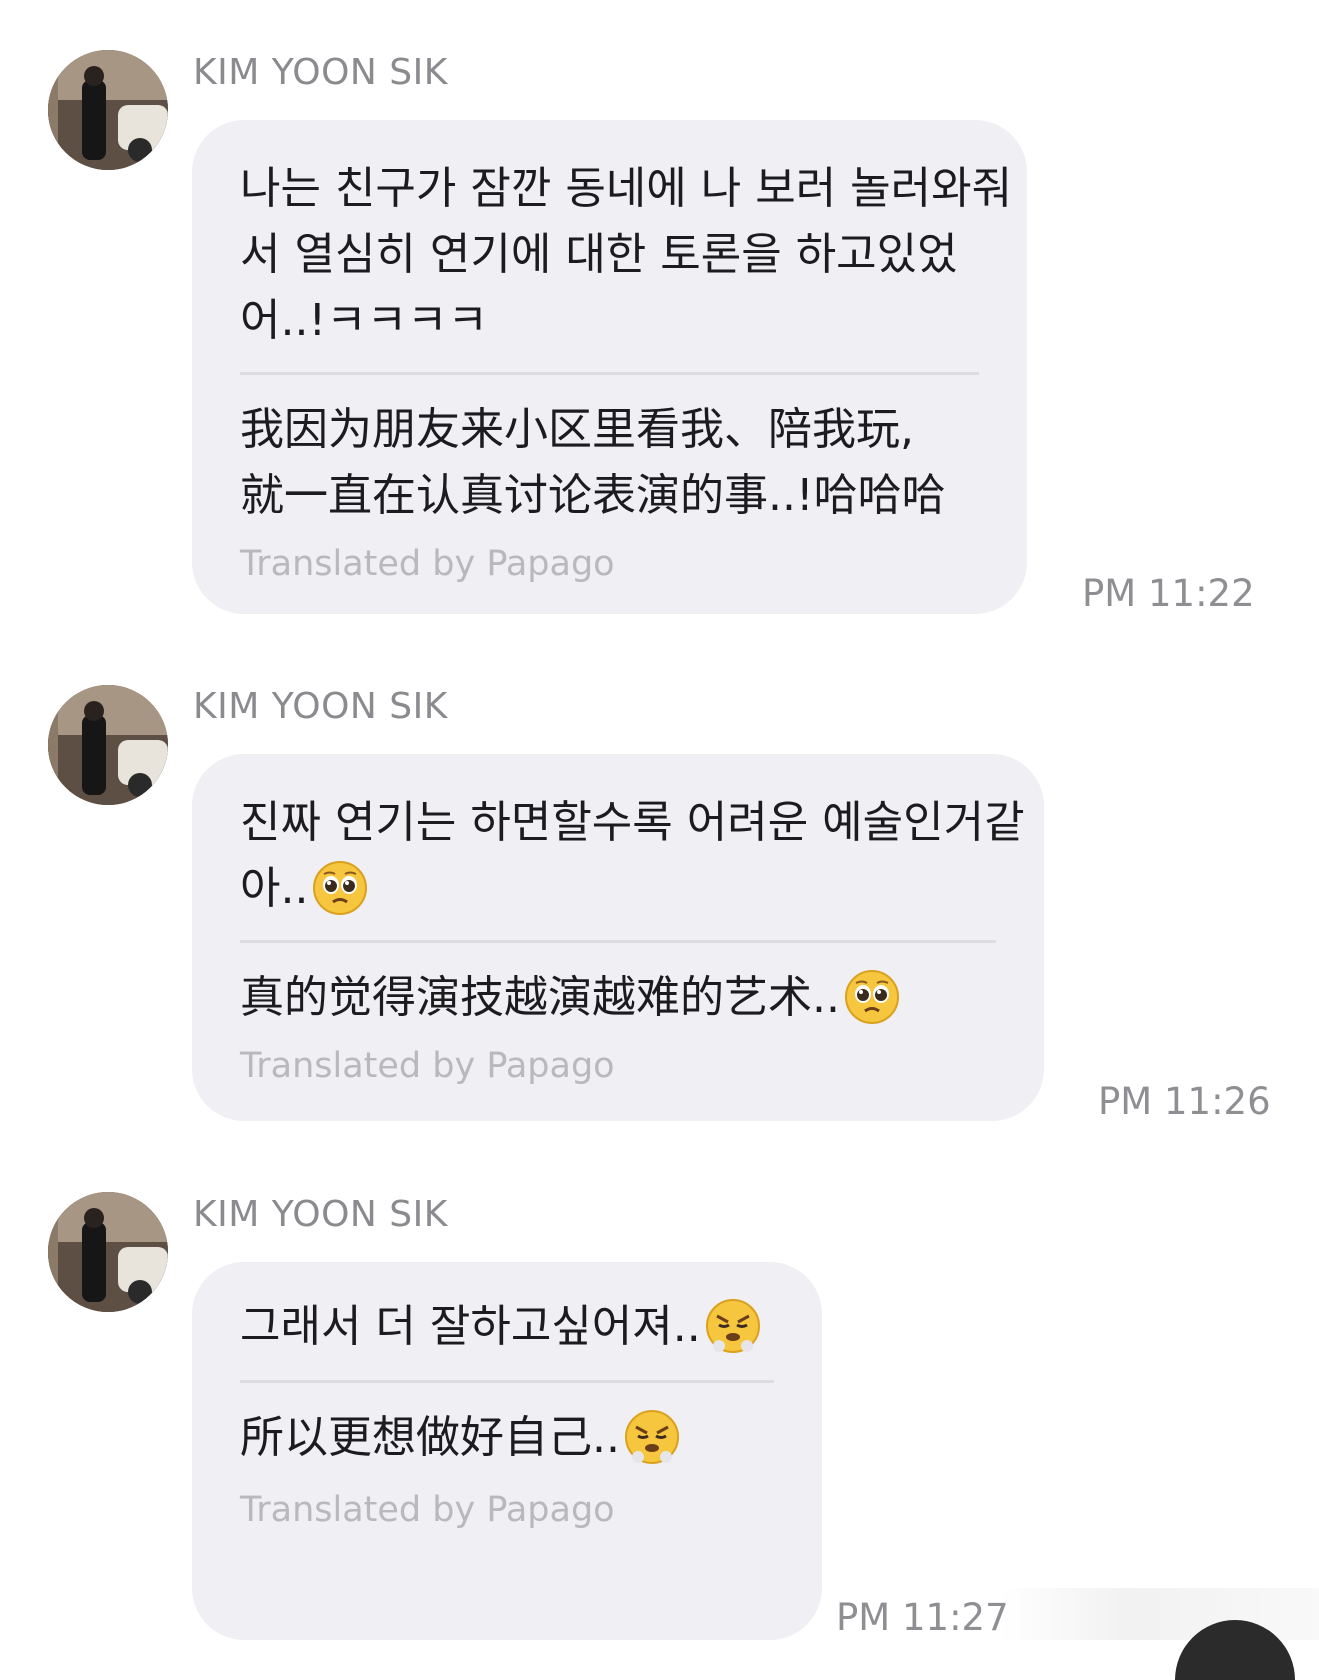 Image resolution: width=1319 pixels, height=1680 pixels. What do you see at coordinates (577, 429) in the screenshot?
I see `translated-text-line: 我因为朋友来小区里看我、陪我玩,` at bounding box center [577, 429].